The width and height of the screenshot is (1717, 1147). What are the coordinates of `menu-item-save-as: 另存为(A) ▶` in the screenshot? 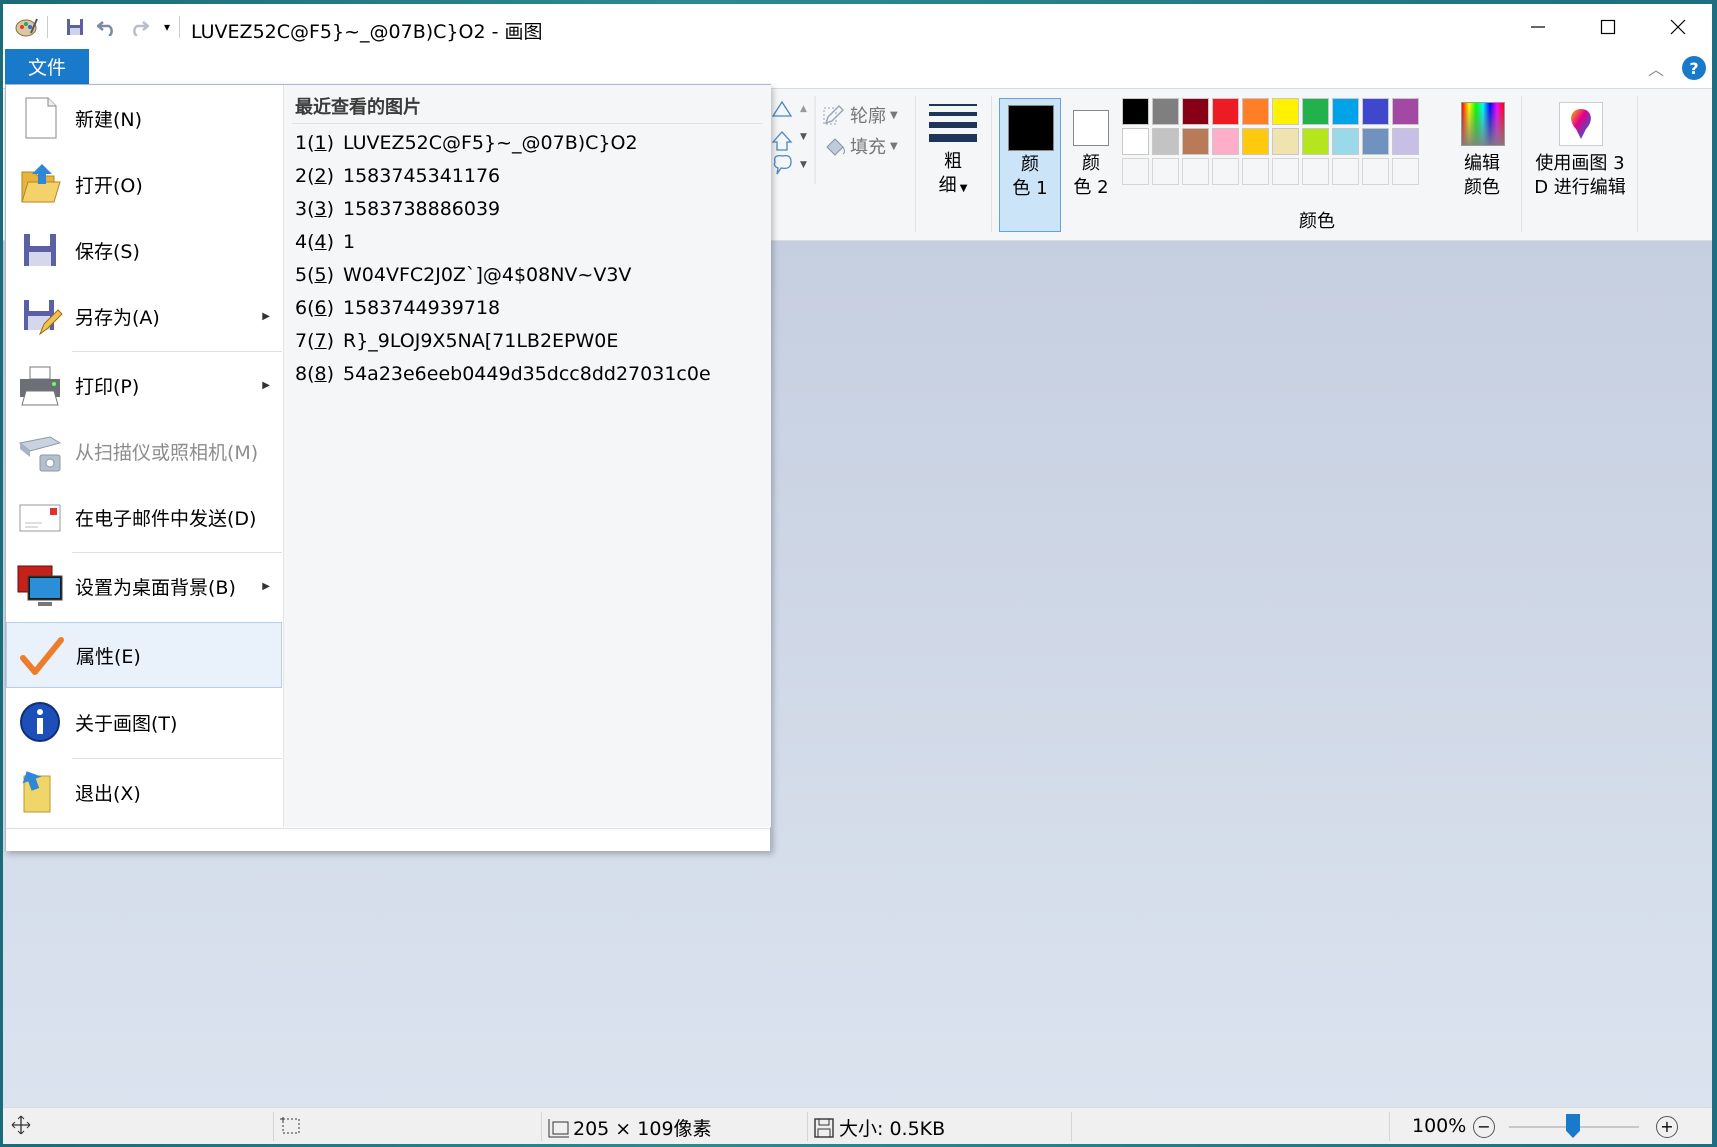 It's located at (144, 316).